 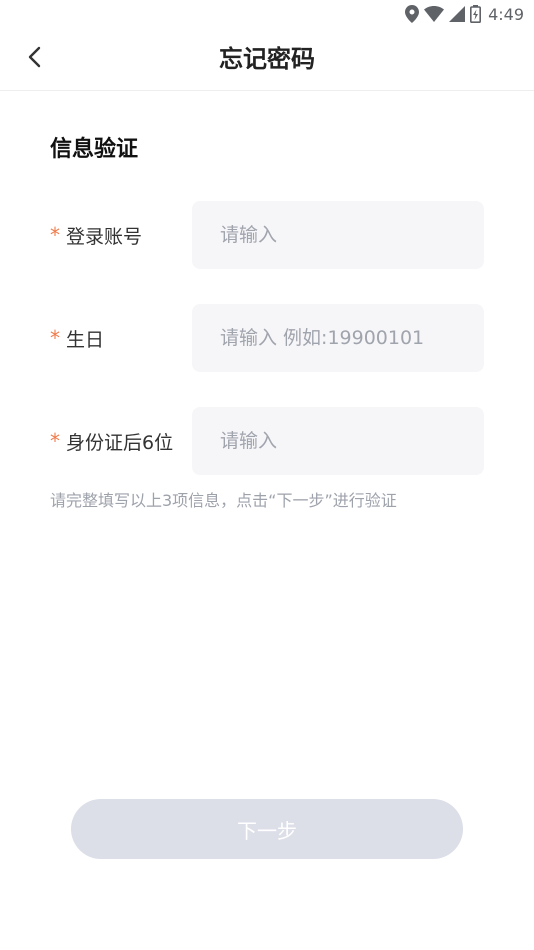 What do you see at coordinates (120, 442) in the screenshot?
I see `id-last6-label: 身份证后6位` at bounding box center [120, 442].